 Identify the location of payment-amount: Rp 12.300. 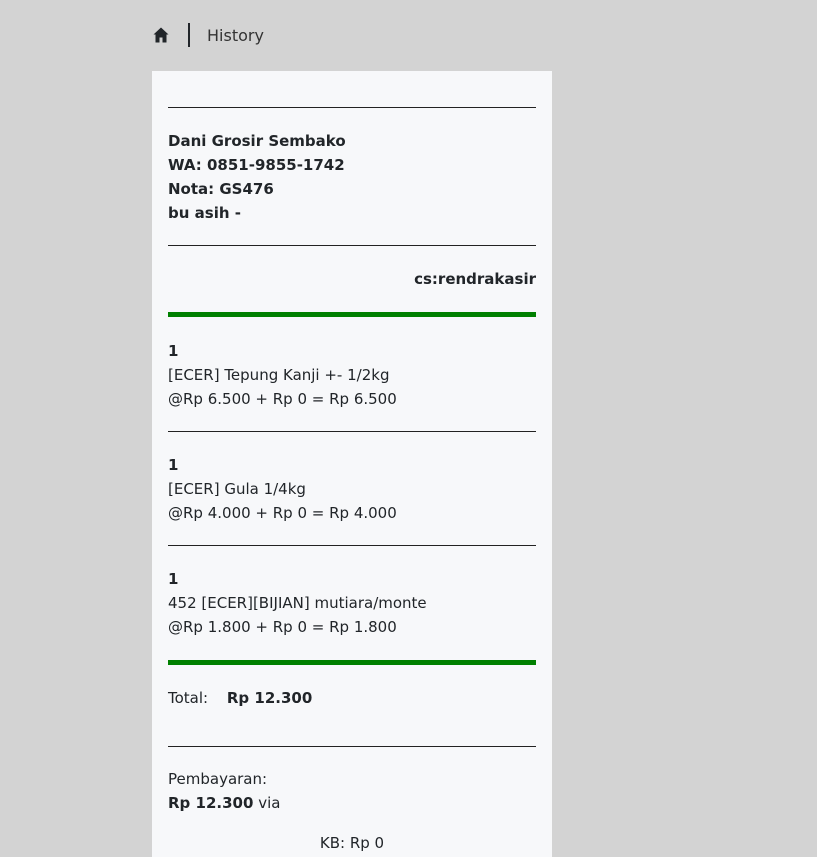
(211, 803).